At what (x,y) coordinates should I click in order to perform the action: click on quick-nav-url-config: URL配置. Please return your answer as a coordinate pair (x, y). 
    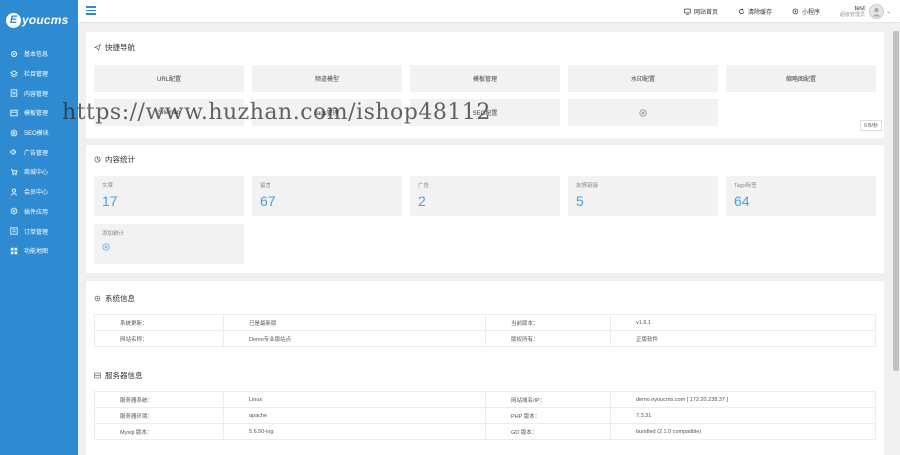
    Looking at the image, I should click on (169, 78).